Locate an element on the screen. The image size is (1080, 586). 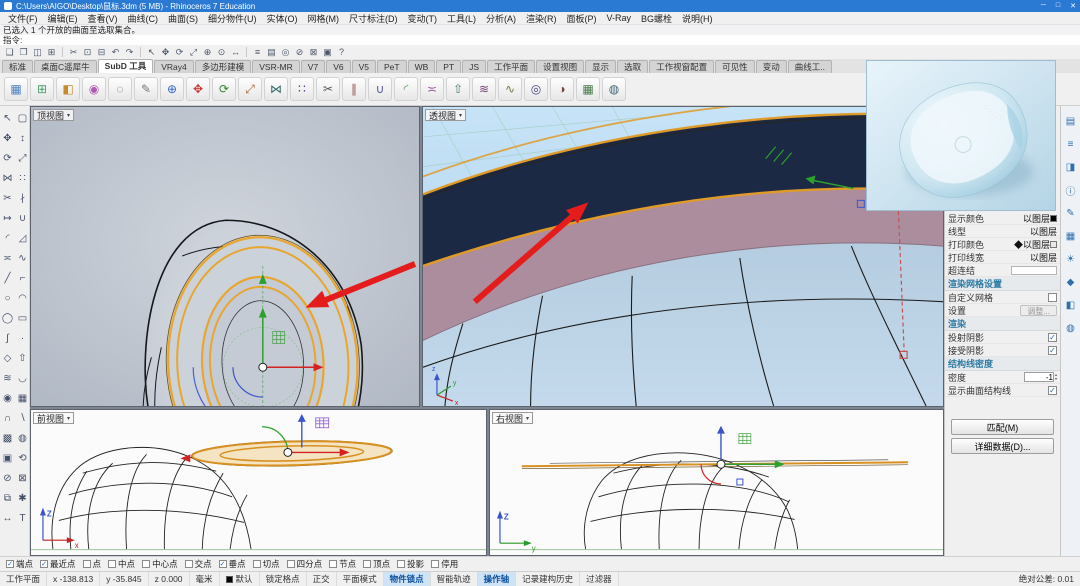
menu-item: 面板(P) is located at coordinates (582, 18).